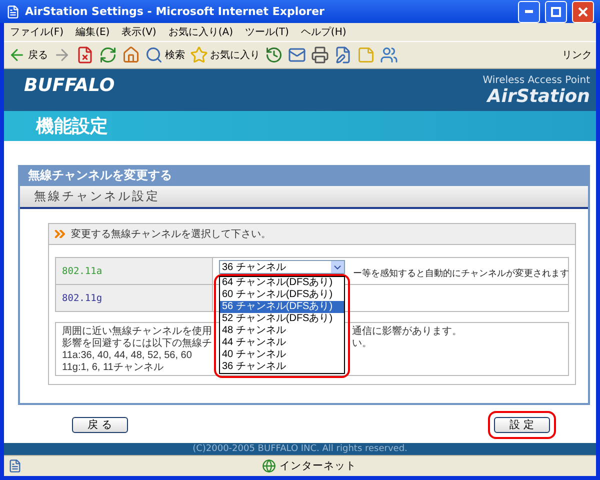 Image resolution: width=600 pixels, height=480 pixels. I want to click on close-icon, so click(583, 11).